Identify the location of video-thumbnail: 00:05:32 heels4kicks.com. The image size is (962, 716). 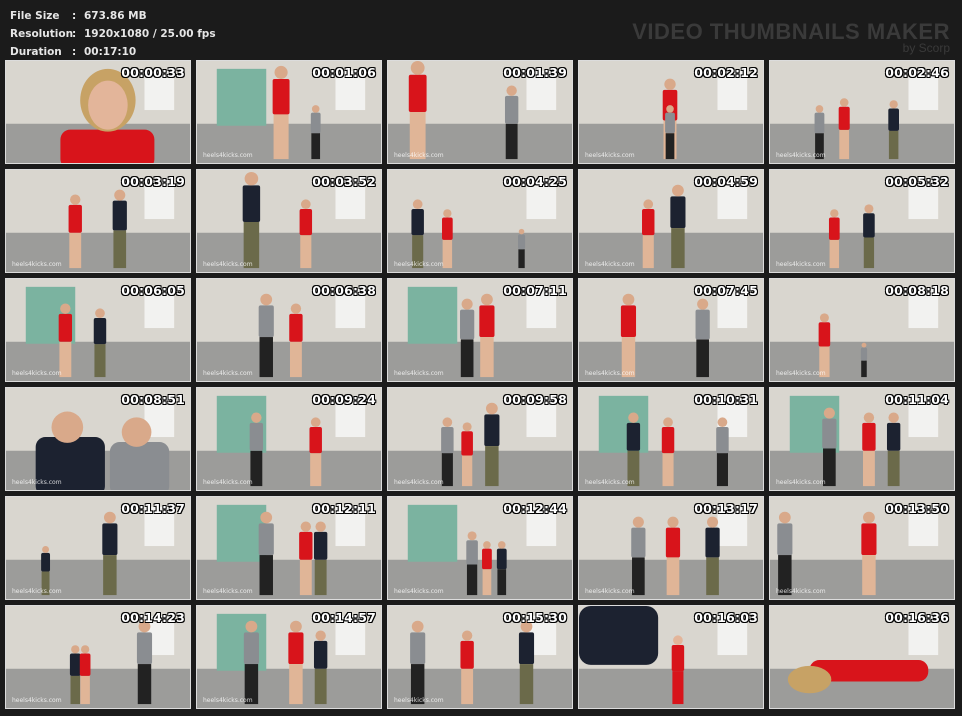
(862, 221).